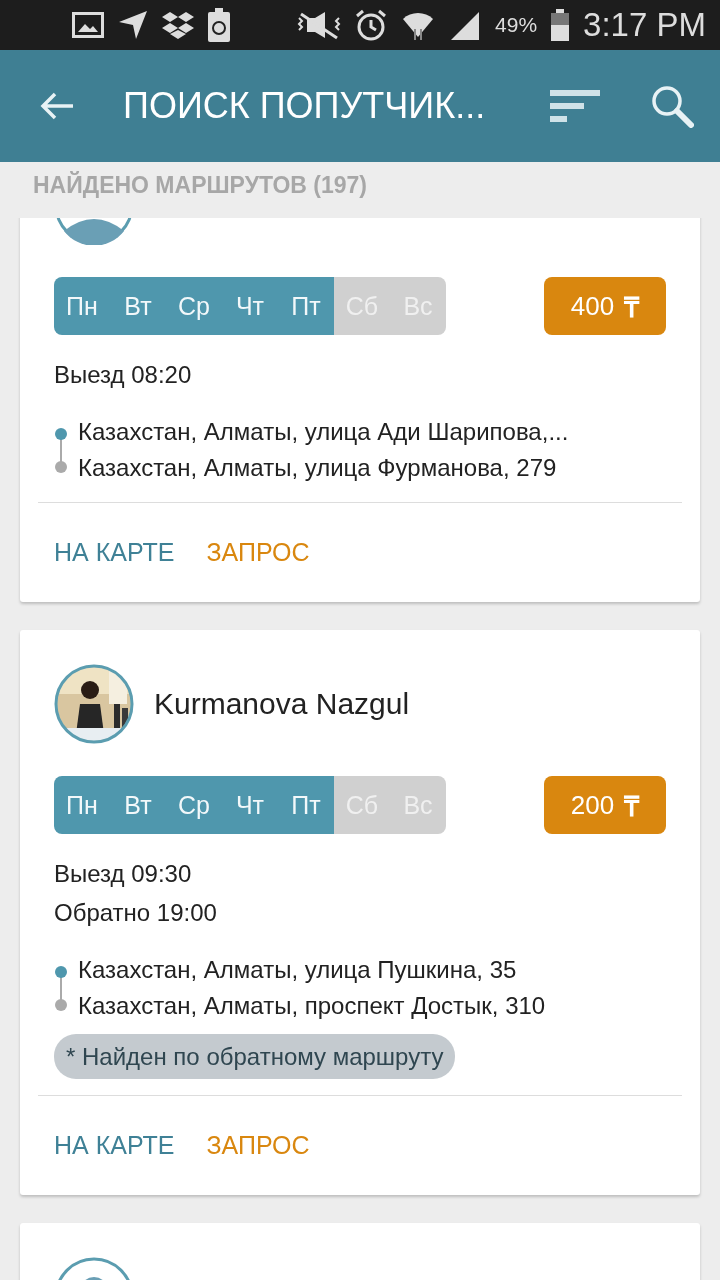  What do you see at coordinates (319, 25) in the screenshot?
I see `mute-icon` at bounding box center [319, 25].